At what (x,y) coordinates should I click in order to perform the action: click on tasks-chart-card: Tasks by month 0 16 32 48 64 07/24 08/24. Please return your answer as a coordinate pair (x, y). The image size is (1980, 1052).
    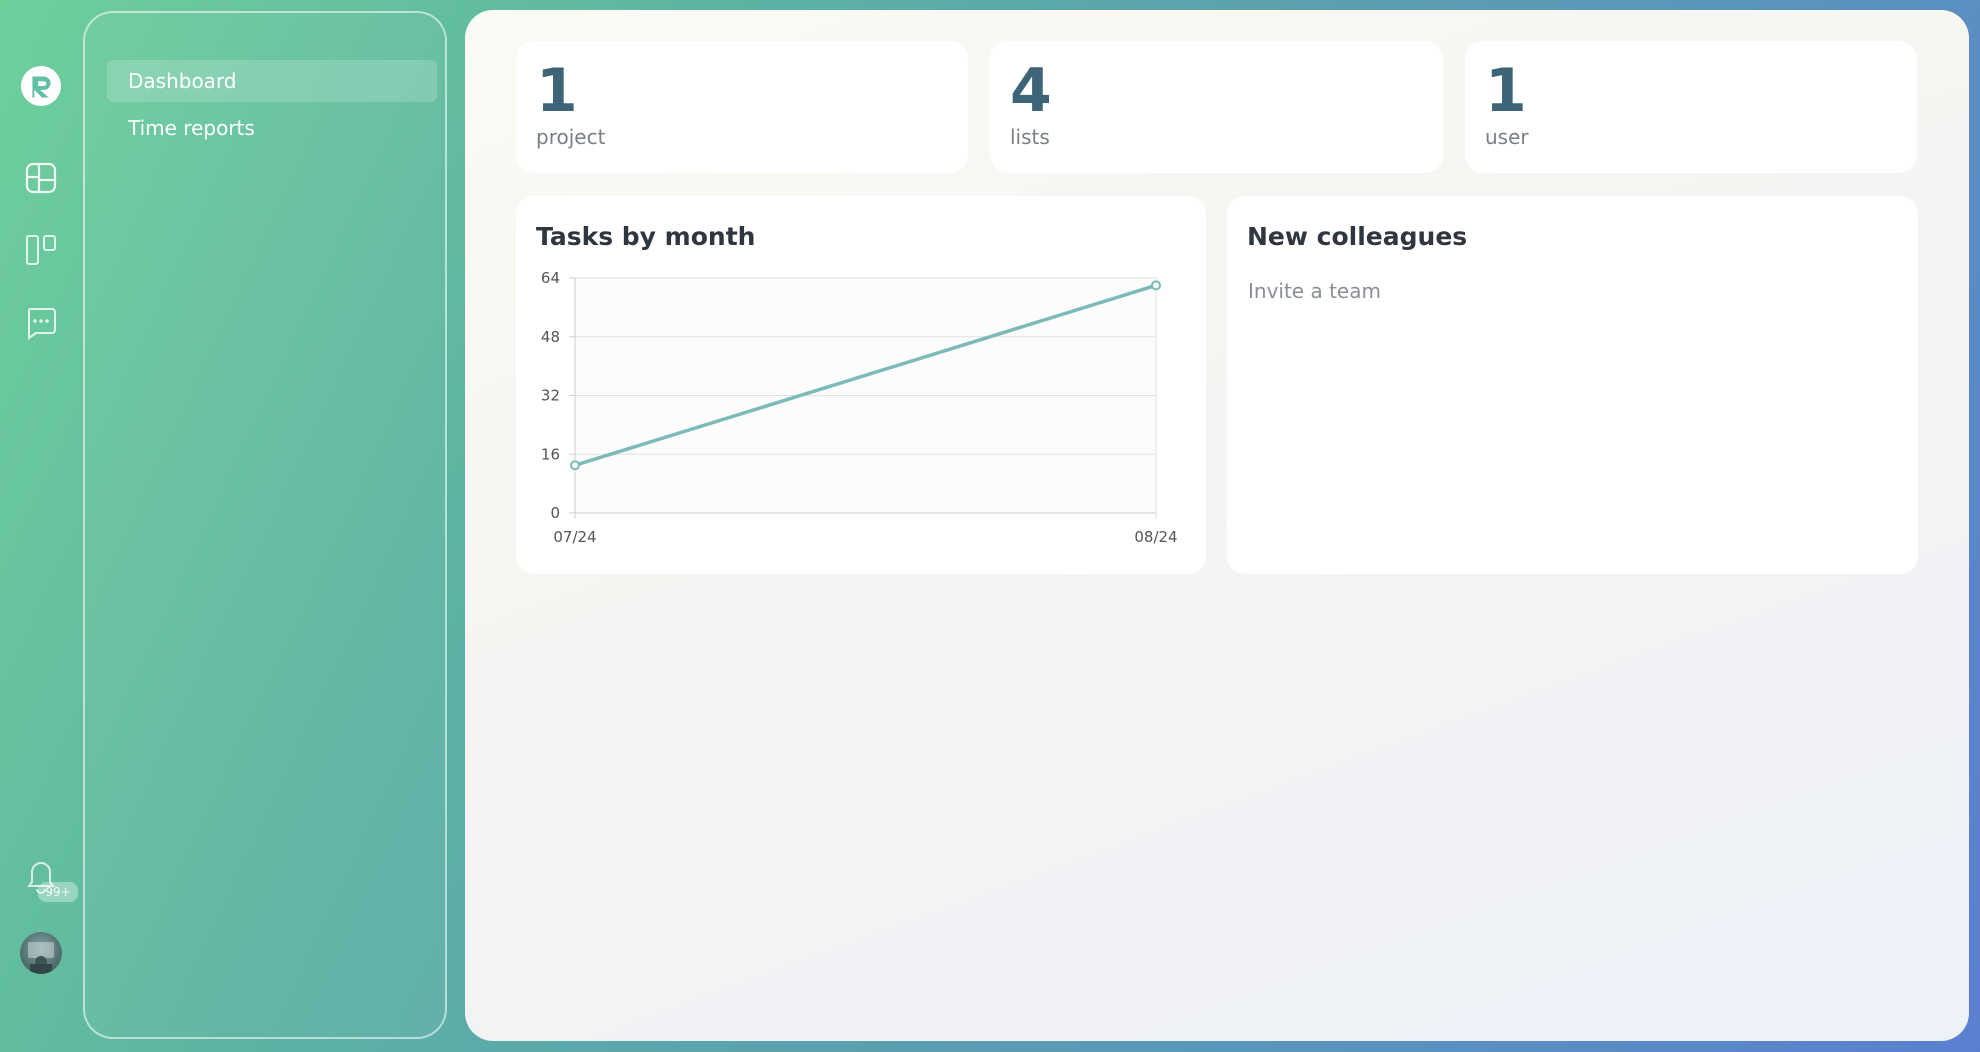
    Looking at the image, I should click on (861, 385).